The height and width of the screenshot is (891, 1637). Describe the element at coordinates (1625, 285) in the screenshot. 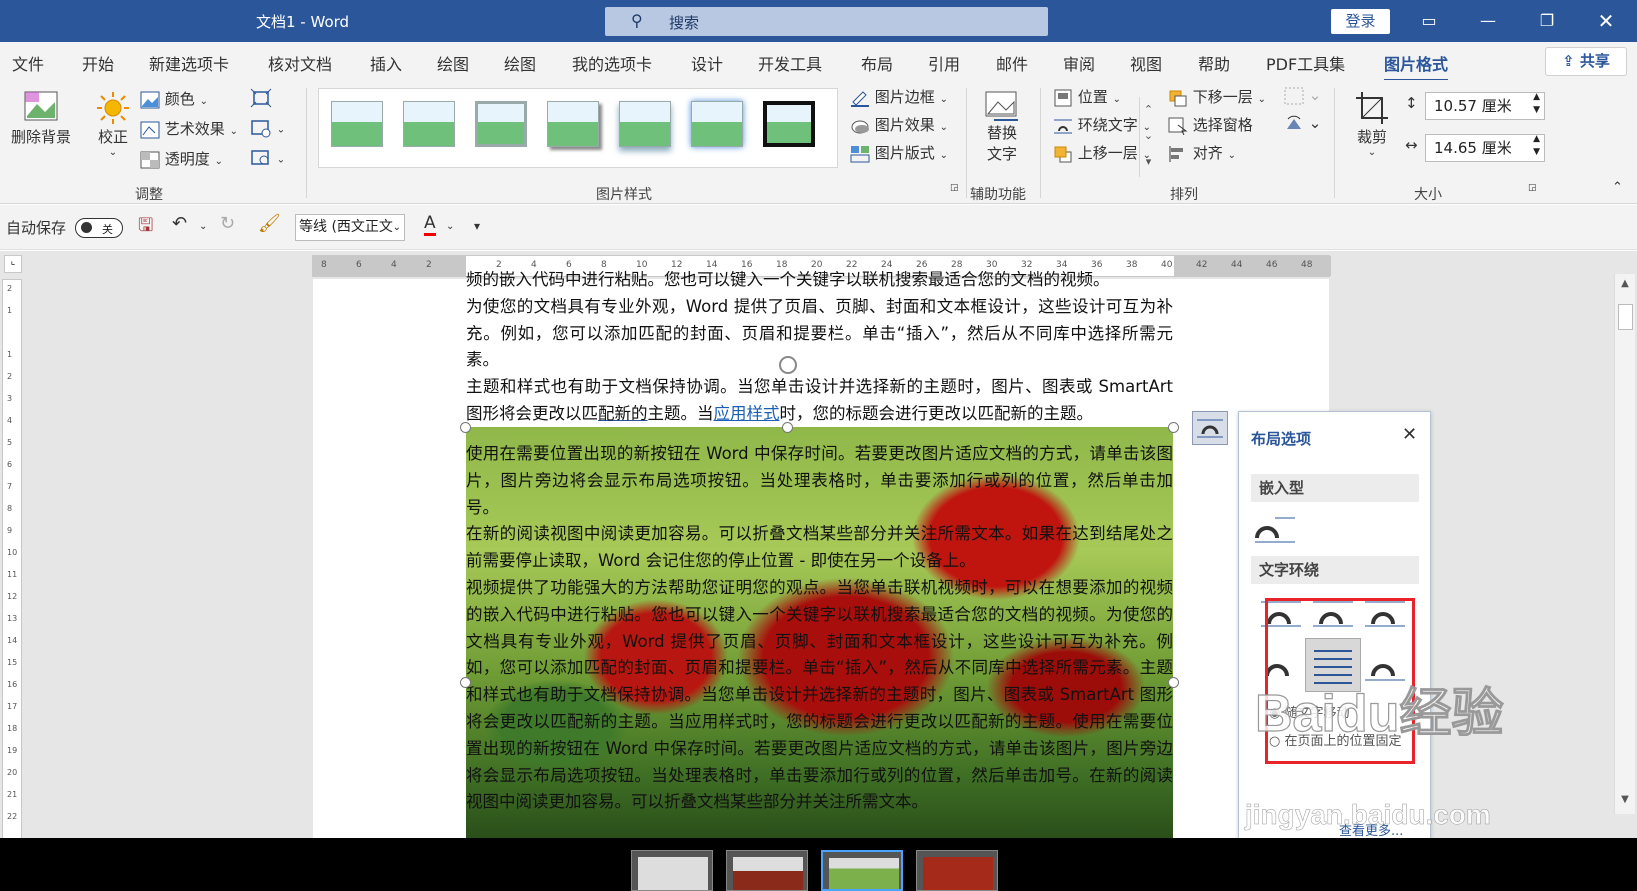

I see `scroll-up-icon: ▲` at that location.